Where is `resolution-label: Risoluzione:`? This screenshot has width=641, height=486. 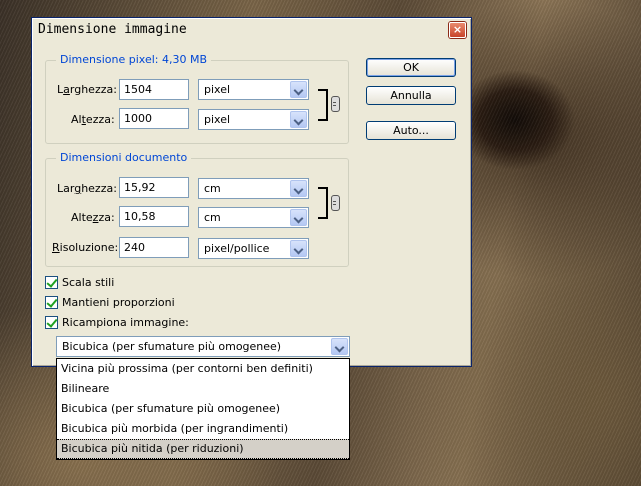
resolution-label: Risoluzione: is located at coordinates (85, 247).